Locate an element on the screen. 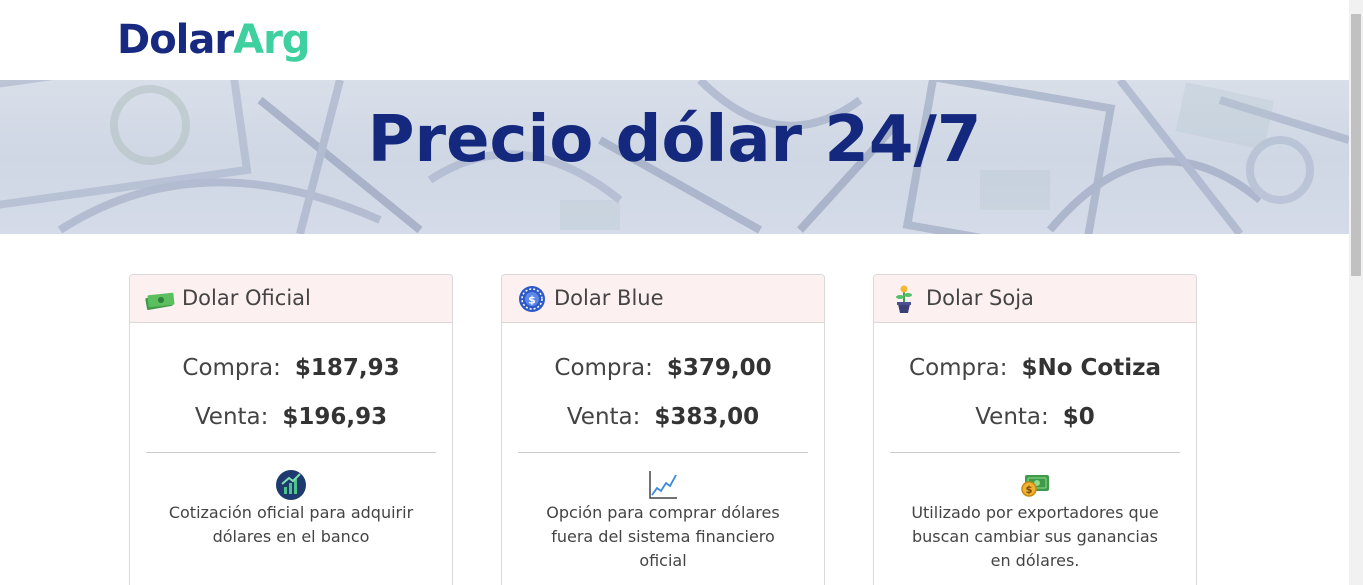  card-header: Dolar Oficial is located at coordinates (291, 299).